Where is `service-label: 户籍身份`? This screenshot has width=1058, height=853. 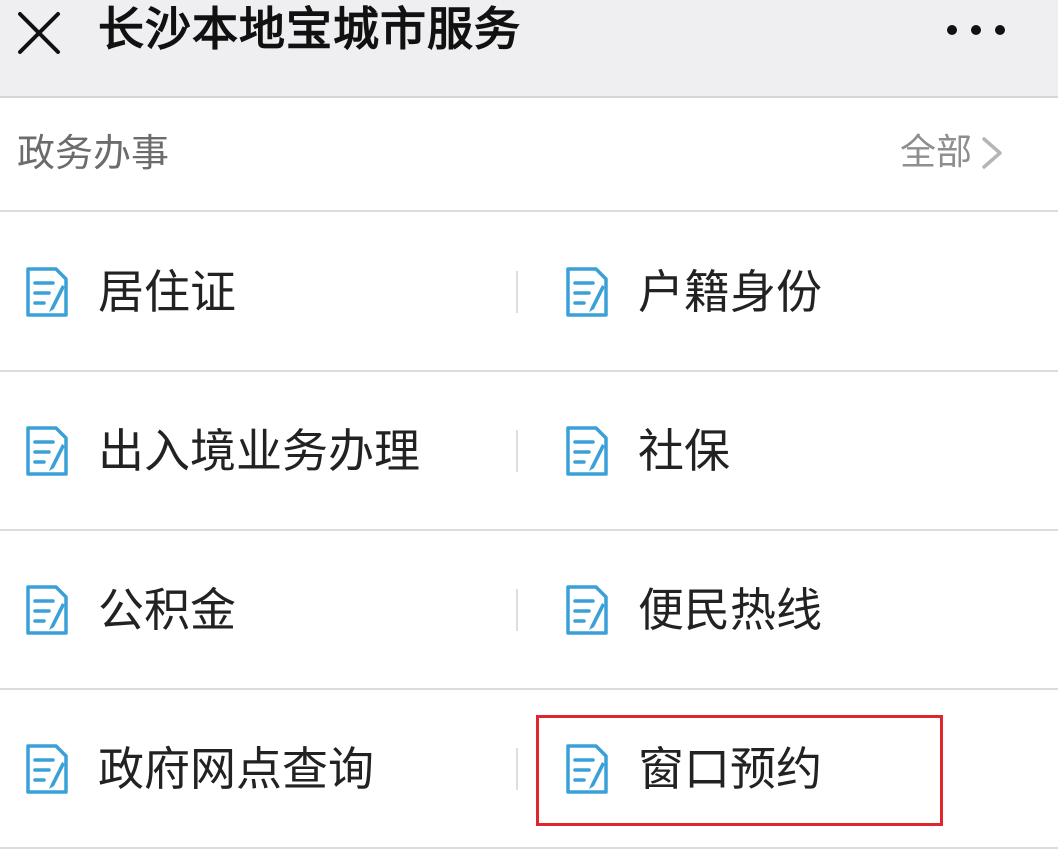 service-label: 户籍身份 is located at coordinates (730, 291).